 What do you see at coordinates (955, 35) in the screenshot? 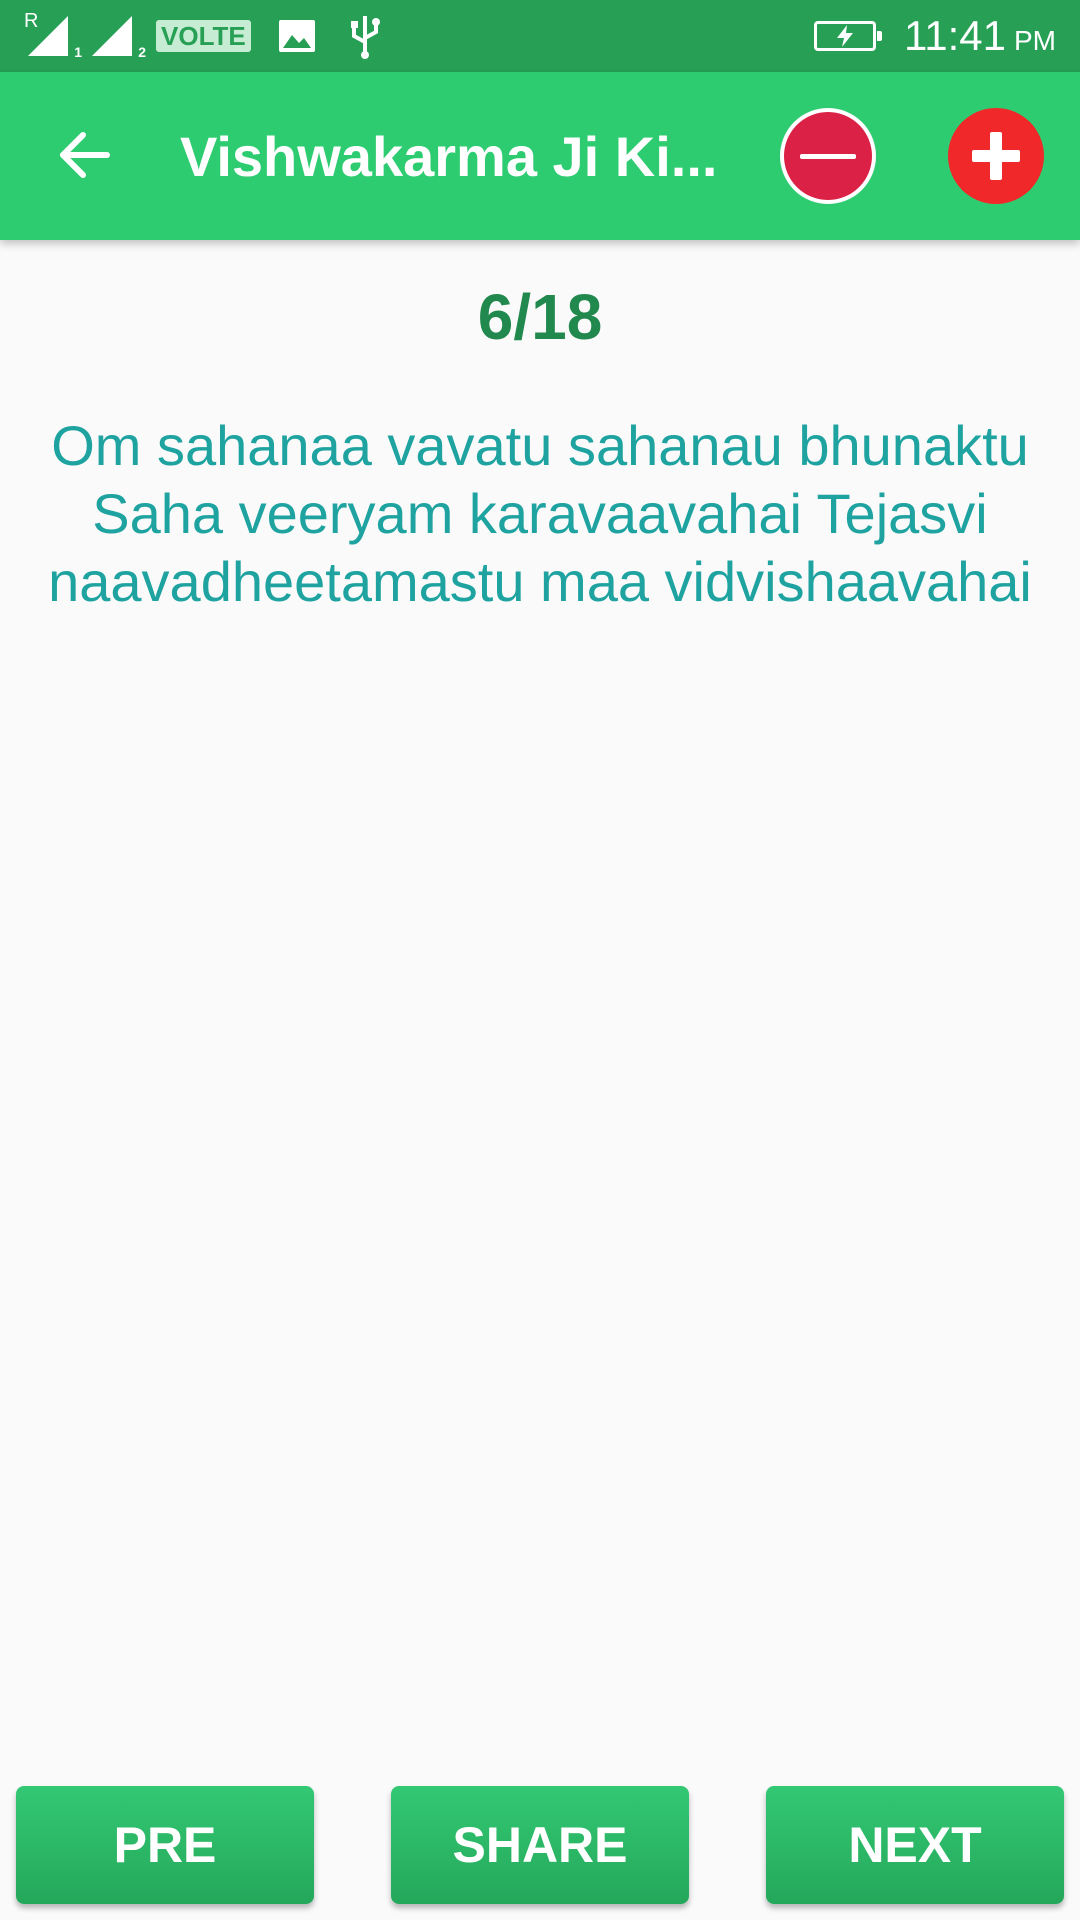
I see `clock-time: 11:41` at bounding box center [955, 35].